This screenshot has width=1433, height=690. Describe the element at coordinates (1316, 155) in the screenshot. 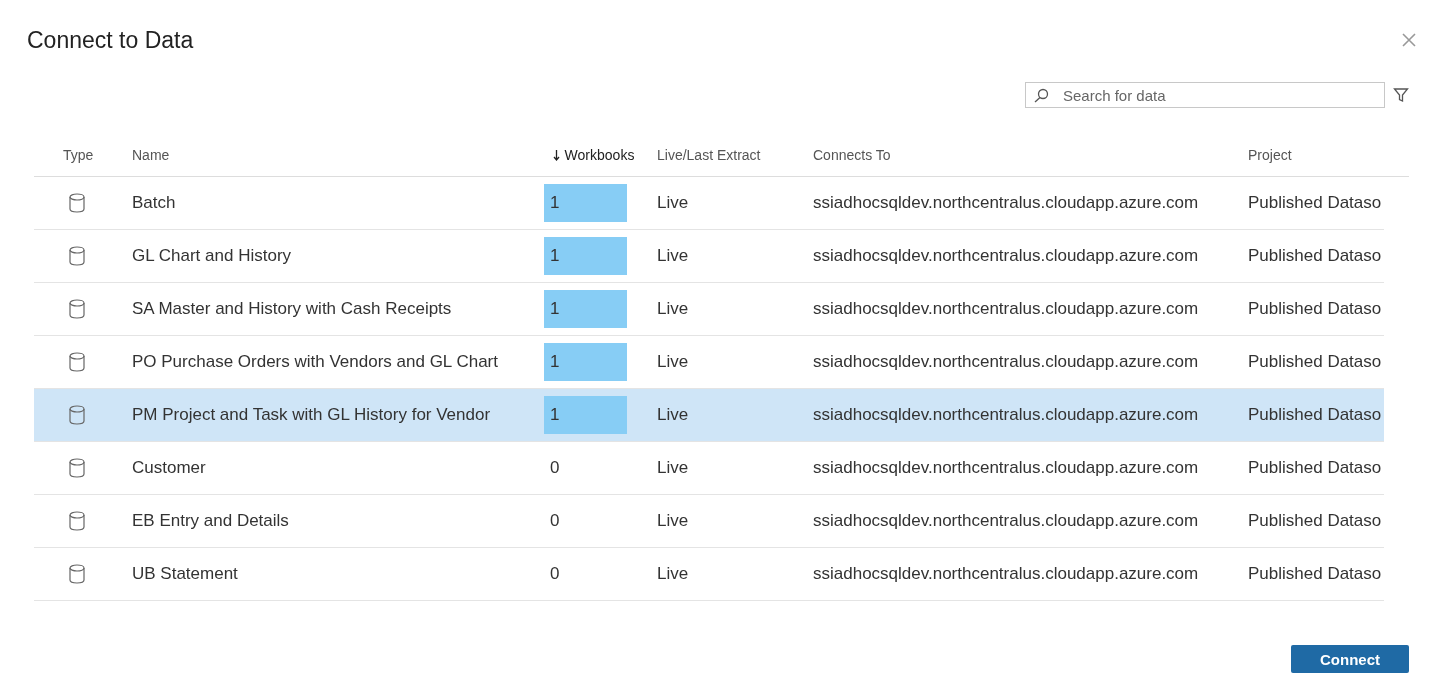

I see `column-header: Project` at that location.